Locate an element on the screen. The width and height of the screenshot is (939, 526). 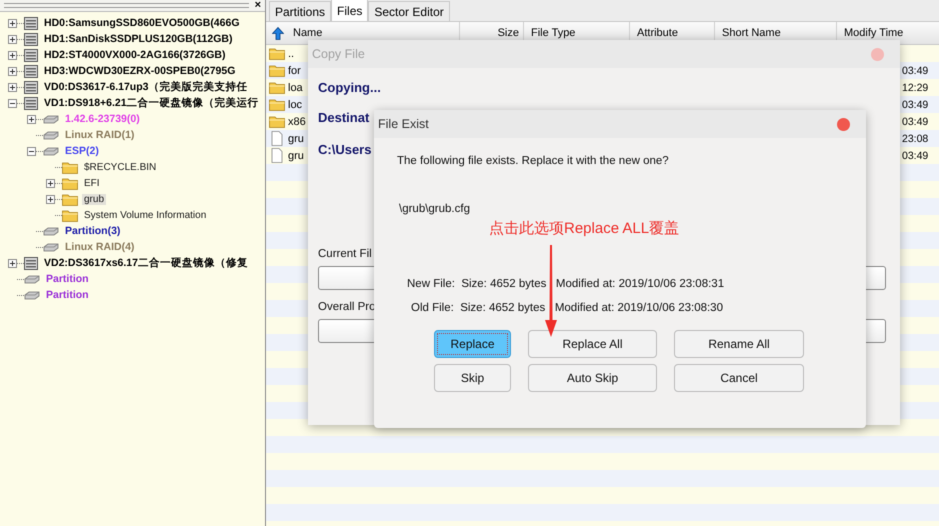
tree-item: $RECYCLE.BIN is located at coordinates (120, 167).